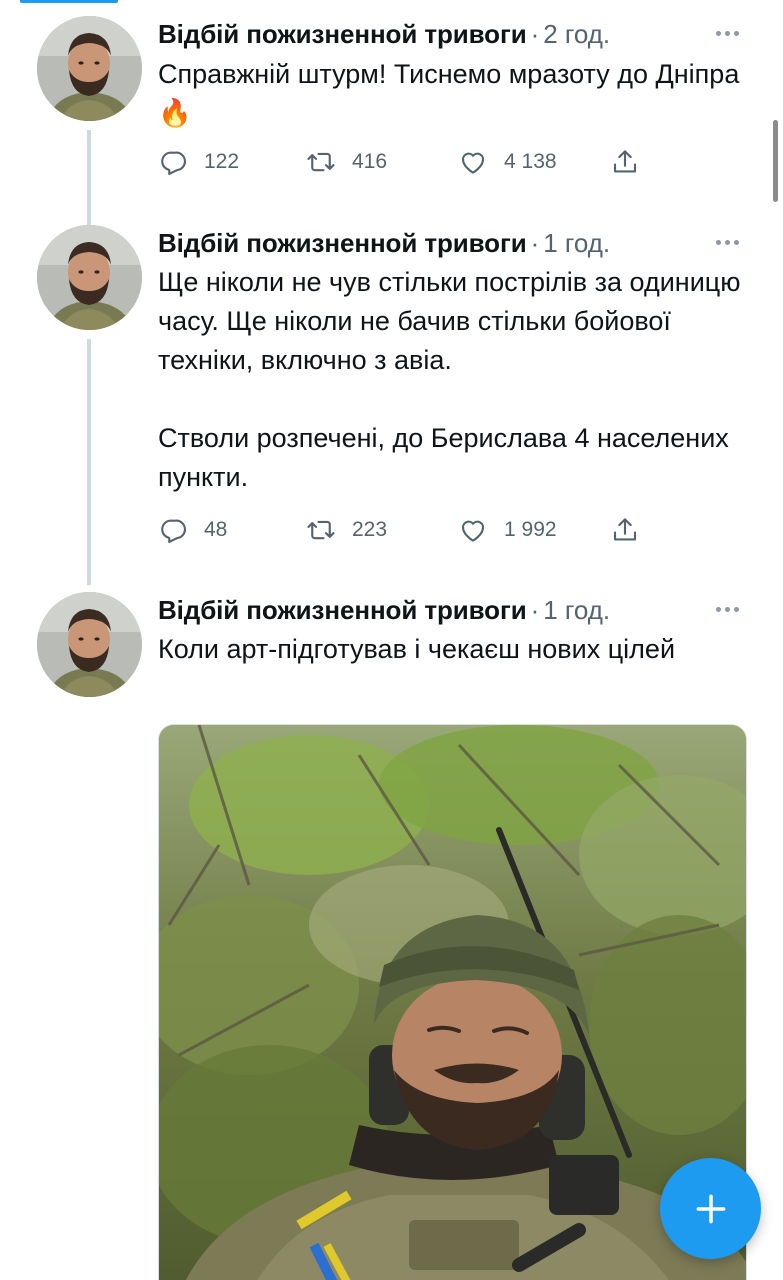 Image resolution: width=783 pixels, height=1280 pixels. What do you see at coordinates (576, 34) in the screenshot?
I see `timestamp: 2 год.` at bounding box center [576, 34].